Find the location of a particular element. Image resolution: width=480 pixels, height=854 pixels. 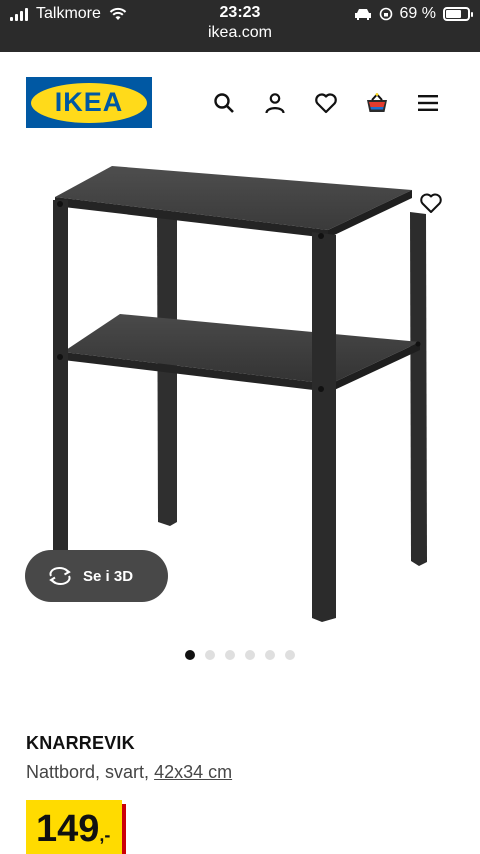

heart-outline-icon is located at coordinates (431, 203).